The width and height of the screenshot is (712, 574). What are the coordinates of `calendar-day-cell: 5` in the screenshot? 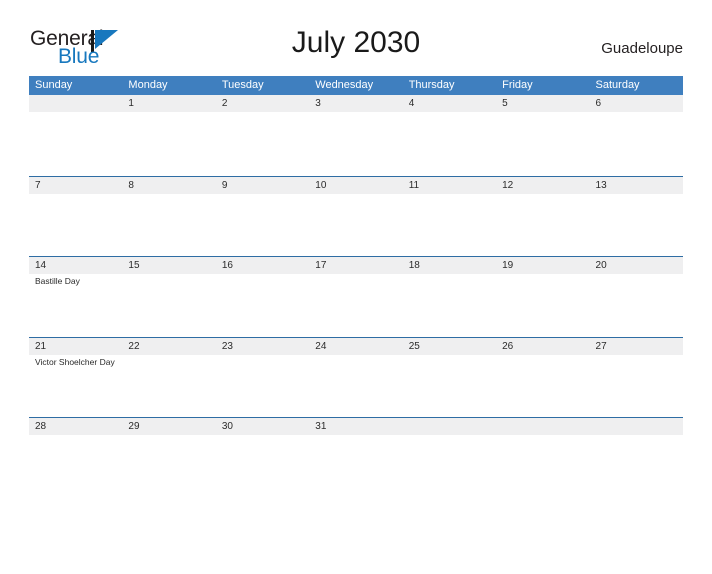 It's located at (542, 135).